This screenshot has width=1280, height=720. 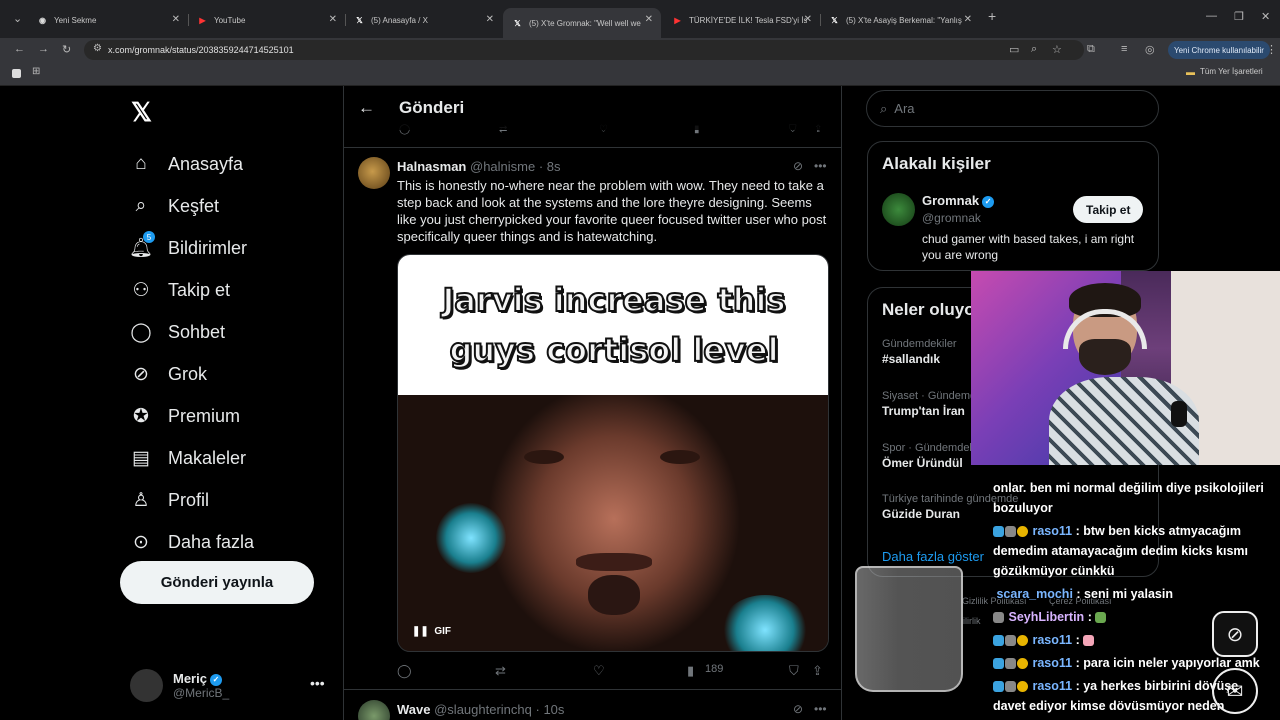 I want to click on related-handle: @gromnak, so click(x=951, y=218).